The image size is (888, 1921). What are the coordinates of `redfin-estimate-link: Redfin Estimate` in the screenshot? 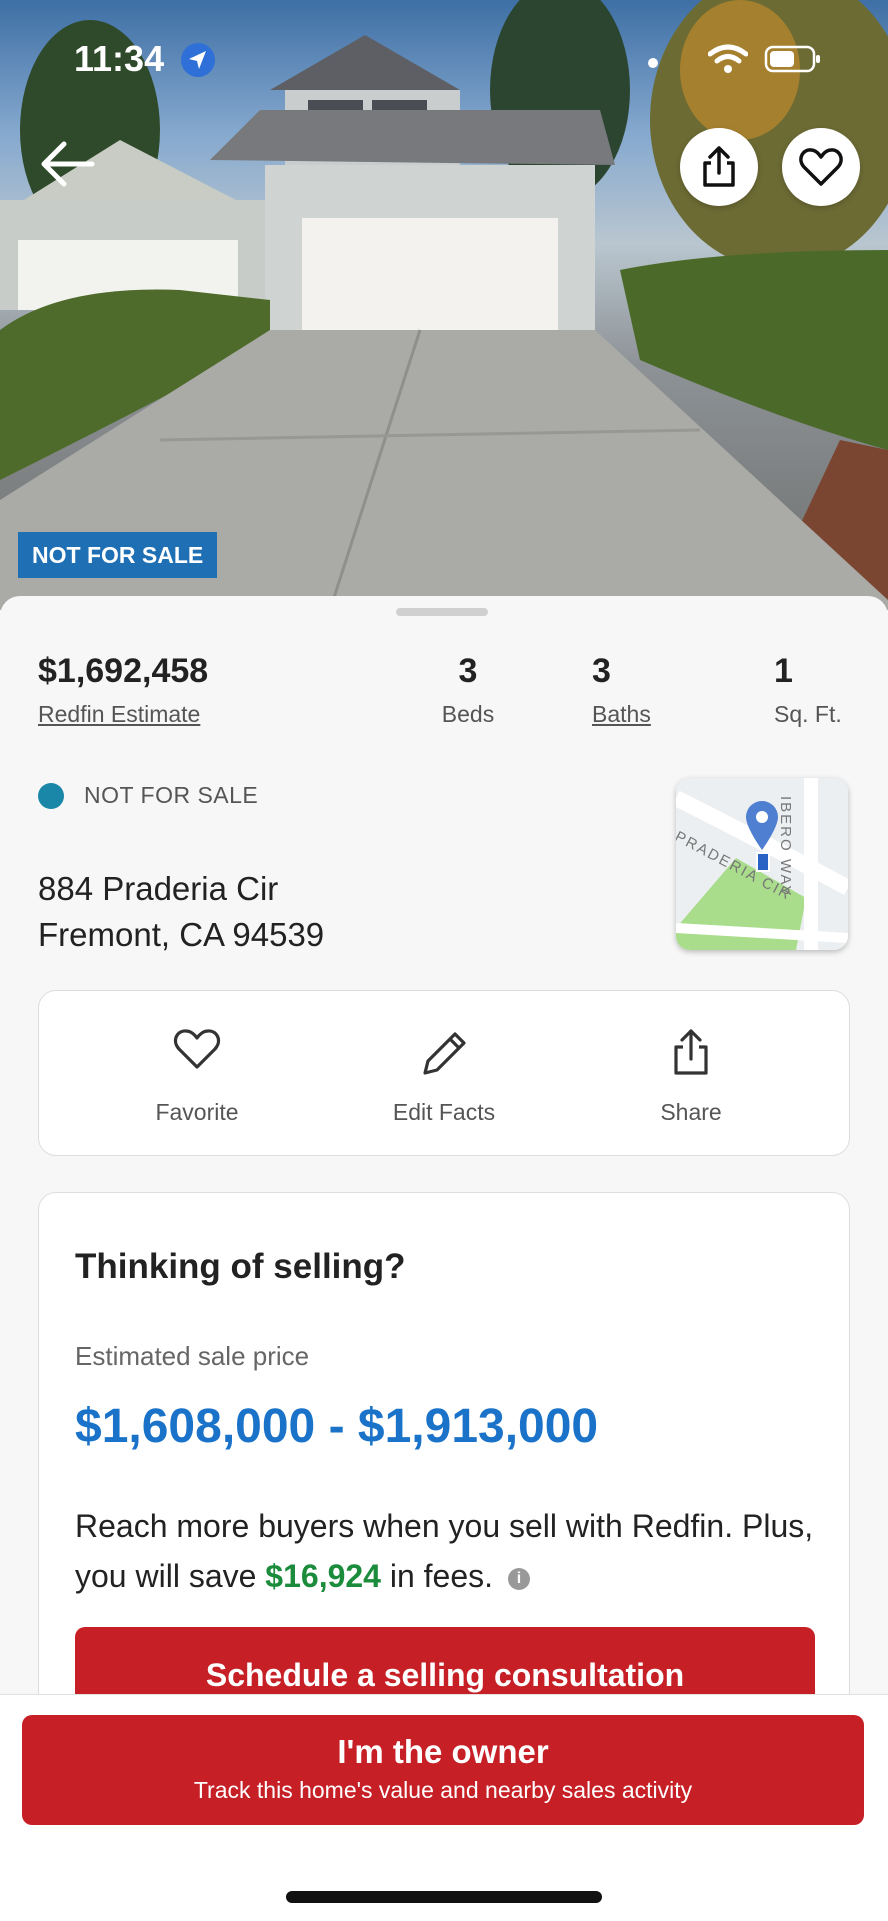 It's located at (123, 714).